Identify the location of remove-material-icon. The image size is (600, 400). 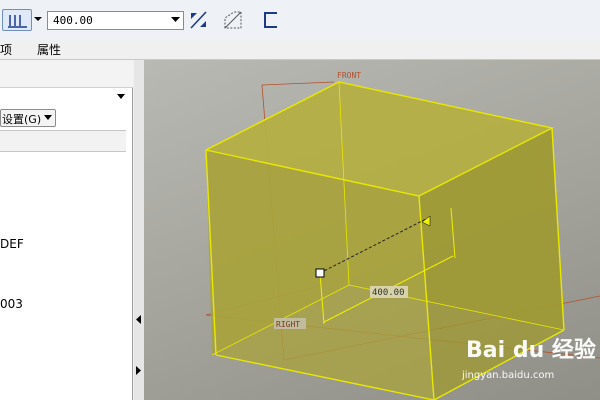
(233, 20).